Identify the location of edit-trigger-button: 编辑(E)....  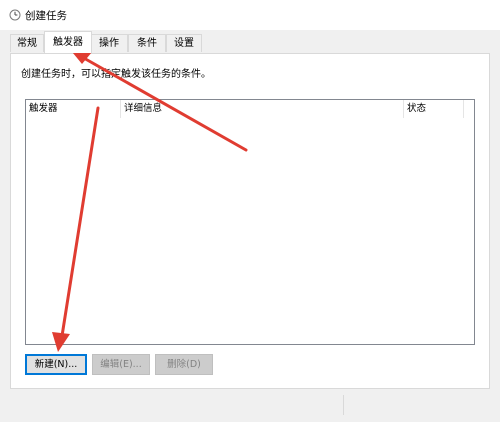
(121, 364).